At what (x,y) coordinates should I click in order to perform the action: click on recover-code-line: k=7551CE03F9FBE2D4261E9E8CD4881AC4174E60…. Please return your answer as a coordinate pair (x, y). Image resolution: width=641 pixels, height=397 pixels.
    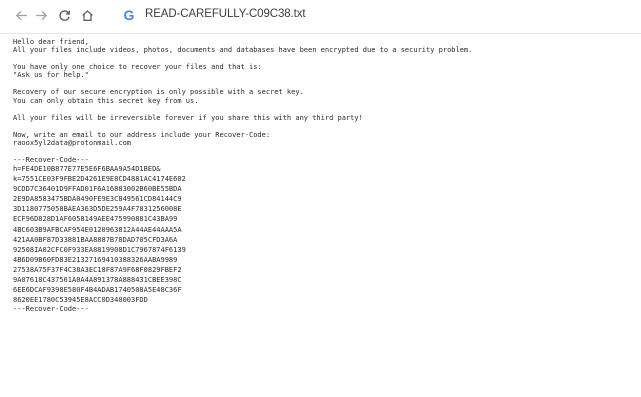
    Looking at the image, I should click on (99, 179).